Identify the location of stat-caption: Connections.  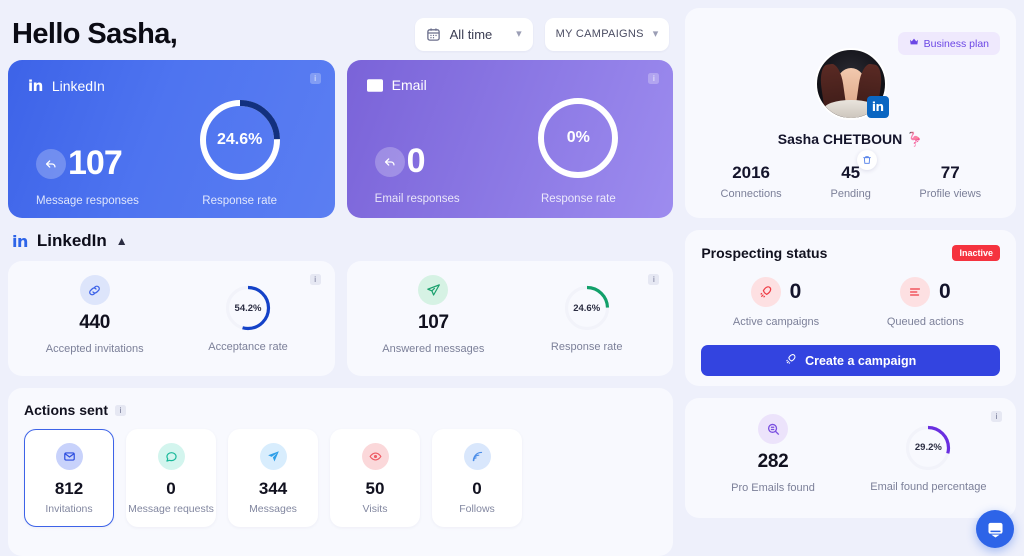
(751, 194).